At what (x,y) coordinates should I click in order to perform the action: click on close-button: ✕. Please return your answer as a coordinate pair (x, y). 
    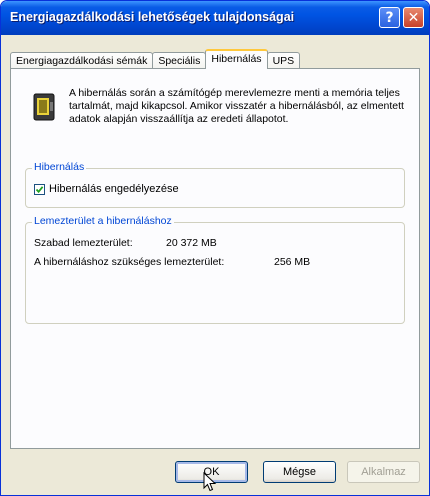
    Looking at the image, I should click on (413, 17).